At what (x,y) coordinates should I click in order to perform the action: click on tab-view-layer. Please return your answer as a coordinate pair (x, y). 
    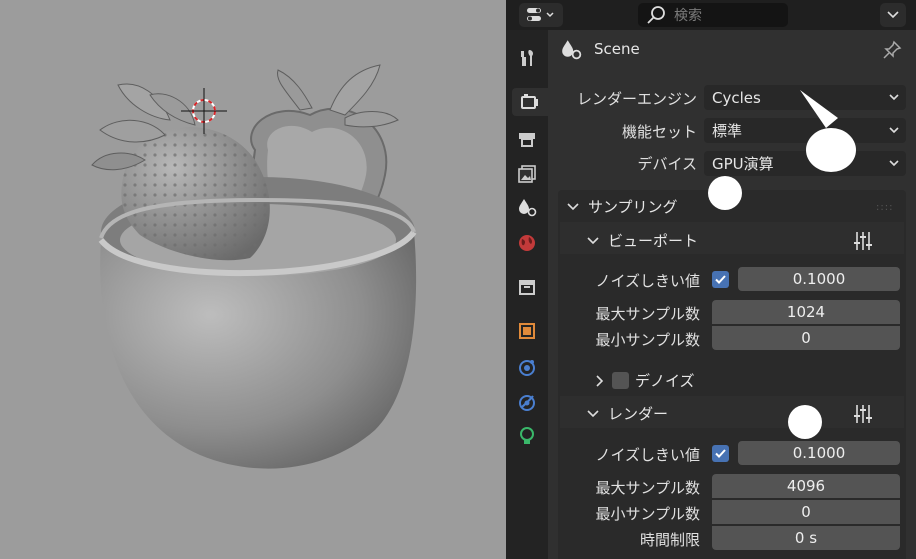
    Looking at the image, I should click on (527, 174).